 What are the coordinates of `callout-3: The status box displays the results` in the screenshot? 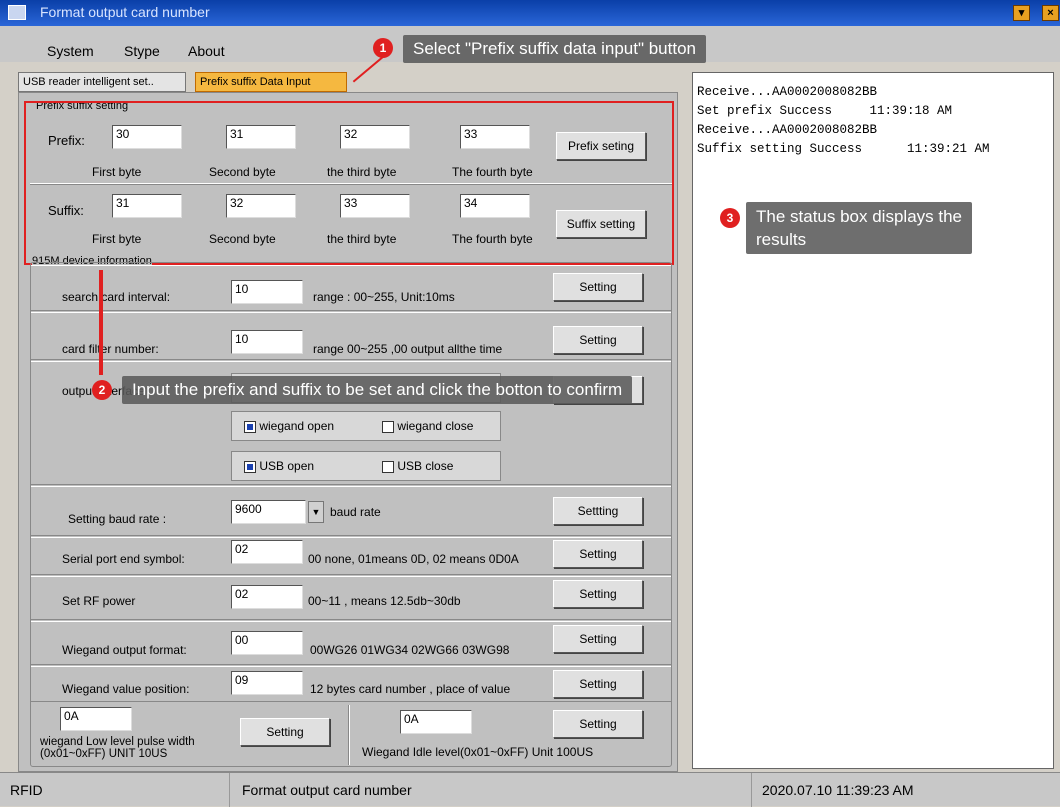 It's located at (859, 228).